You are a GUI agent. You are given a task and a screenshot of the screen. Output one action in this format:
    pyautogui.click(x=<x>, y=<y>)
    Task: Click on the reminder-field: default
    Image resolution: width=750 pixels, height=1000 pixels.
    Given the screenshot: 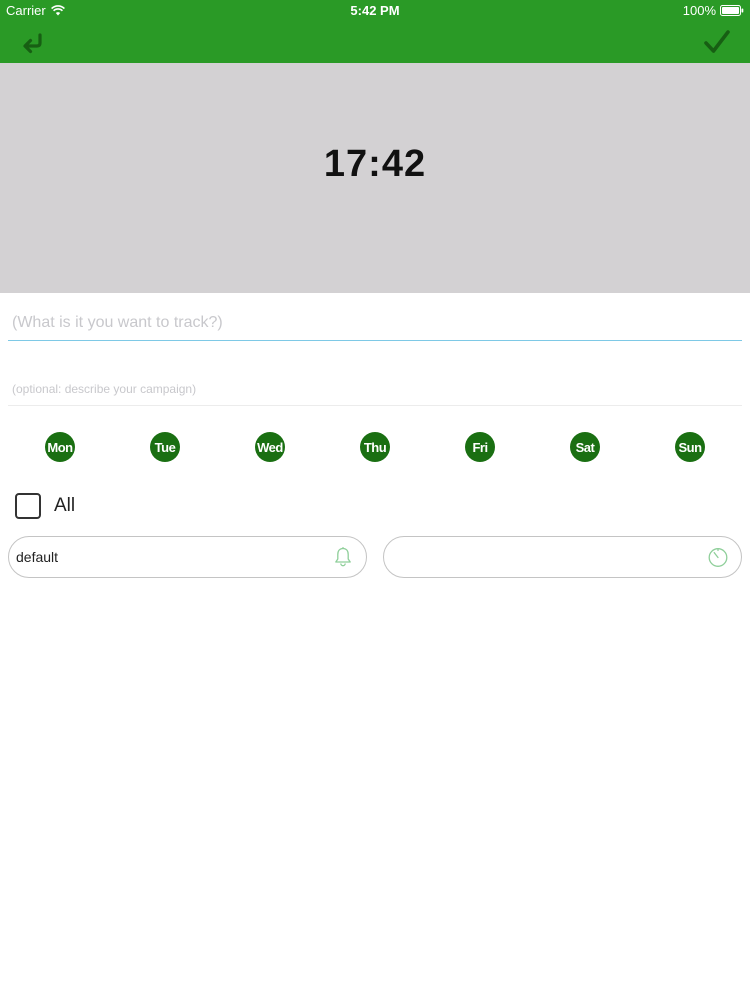 What is the action you would take?
    pyautogui.click(x=187, y=557)
    